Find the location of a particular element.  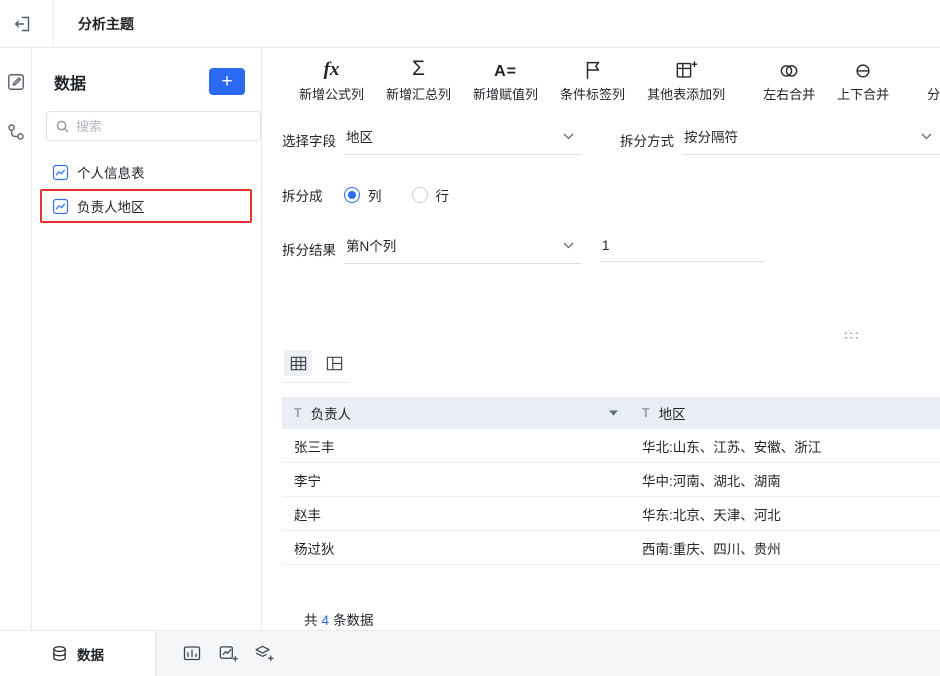

table-header-row: T 负责人 T 地区 is located at coordinates (611, 413).